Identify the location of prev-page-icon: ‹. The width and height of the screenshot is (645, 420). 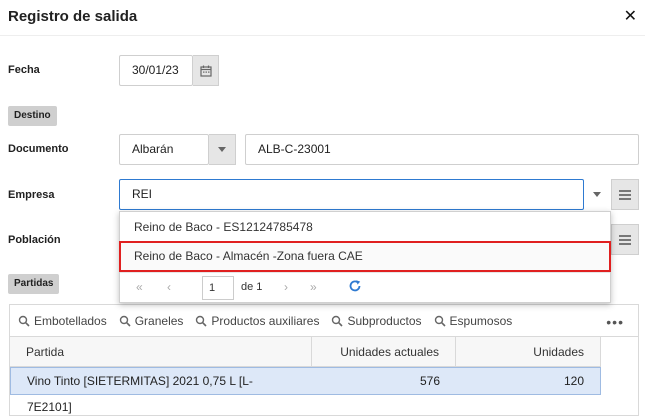
(169, 287).